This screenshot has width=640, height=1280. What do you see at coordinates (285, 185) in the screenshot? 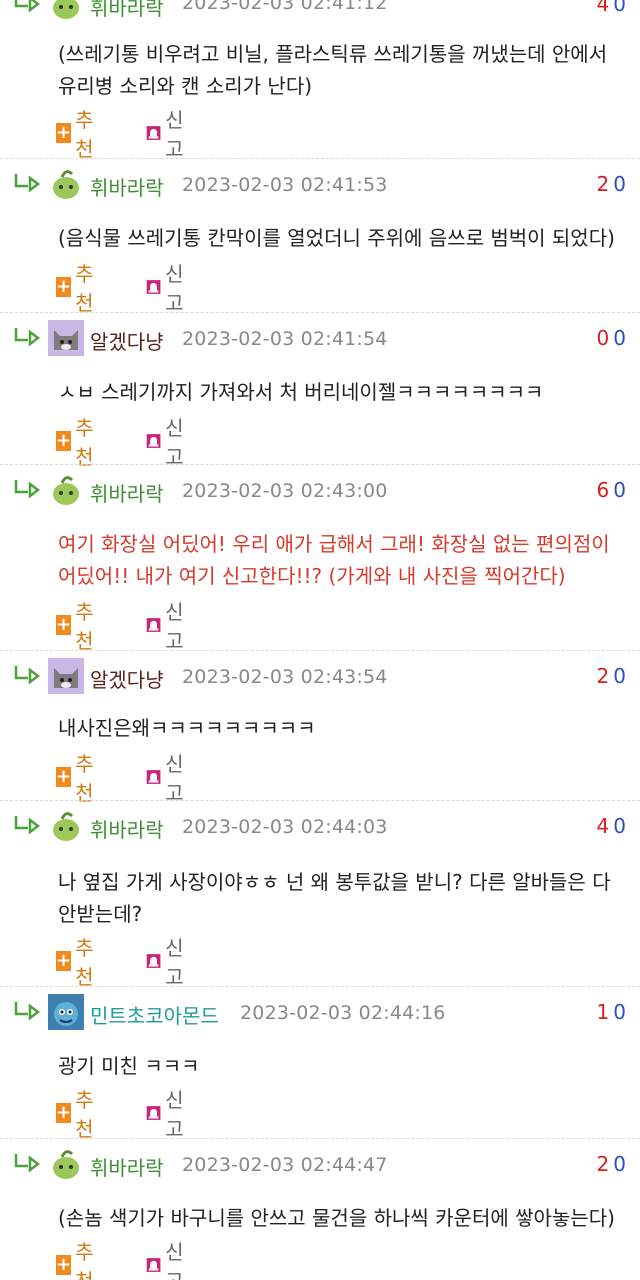
I see `timestamp: 2023-02-03 02:41:53` at bounding box center [285, 185].